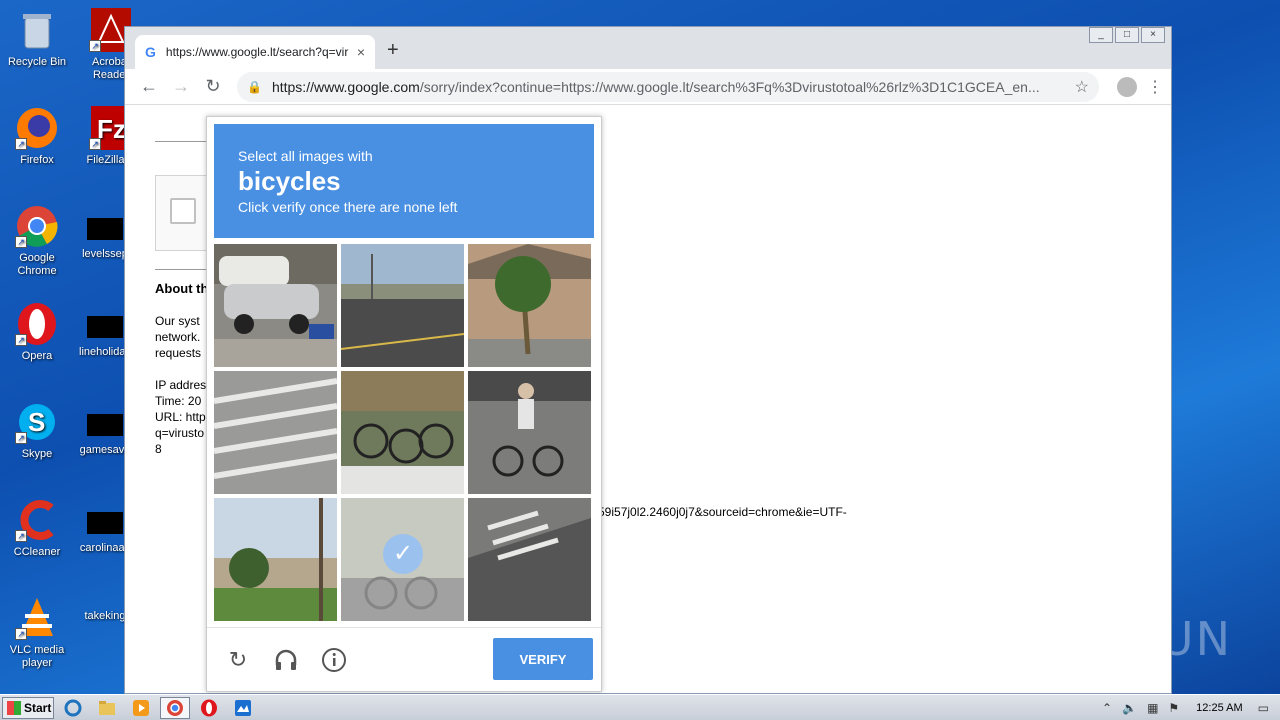 The image size is (1280, 720). I want to click on icon-label: Firefox, so click(37, 160).